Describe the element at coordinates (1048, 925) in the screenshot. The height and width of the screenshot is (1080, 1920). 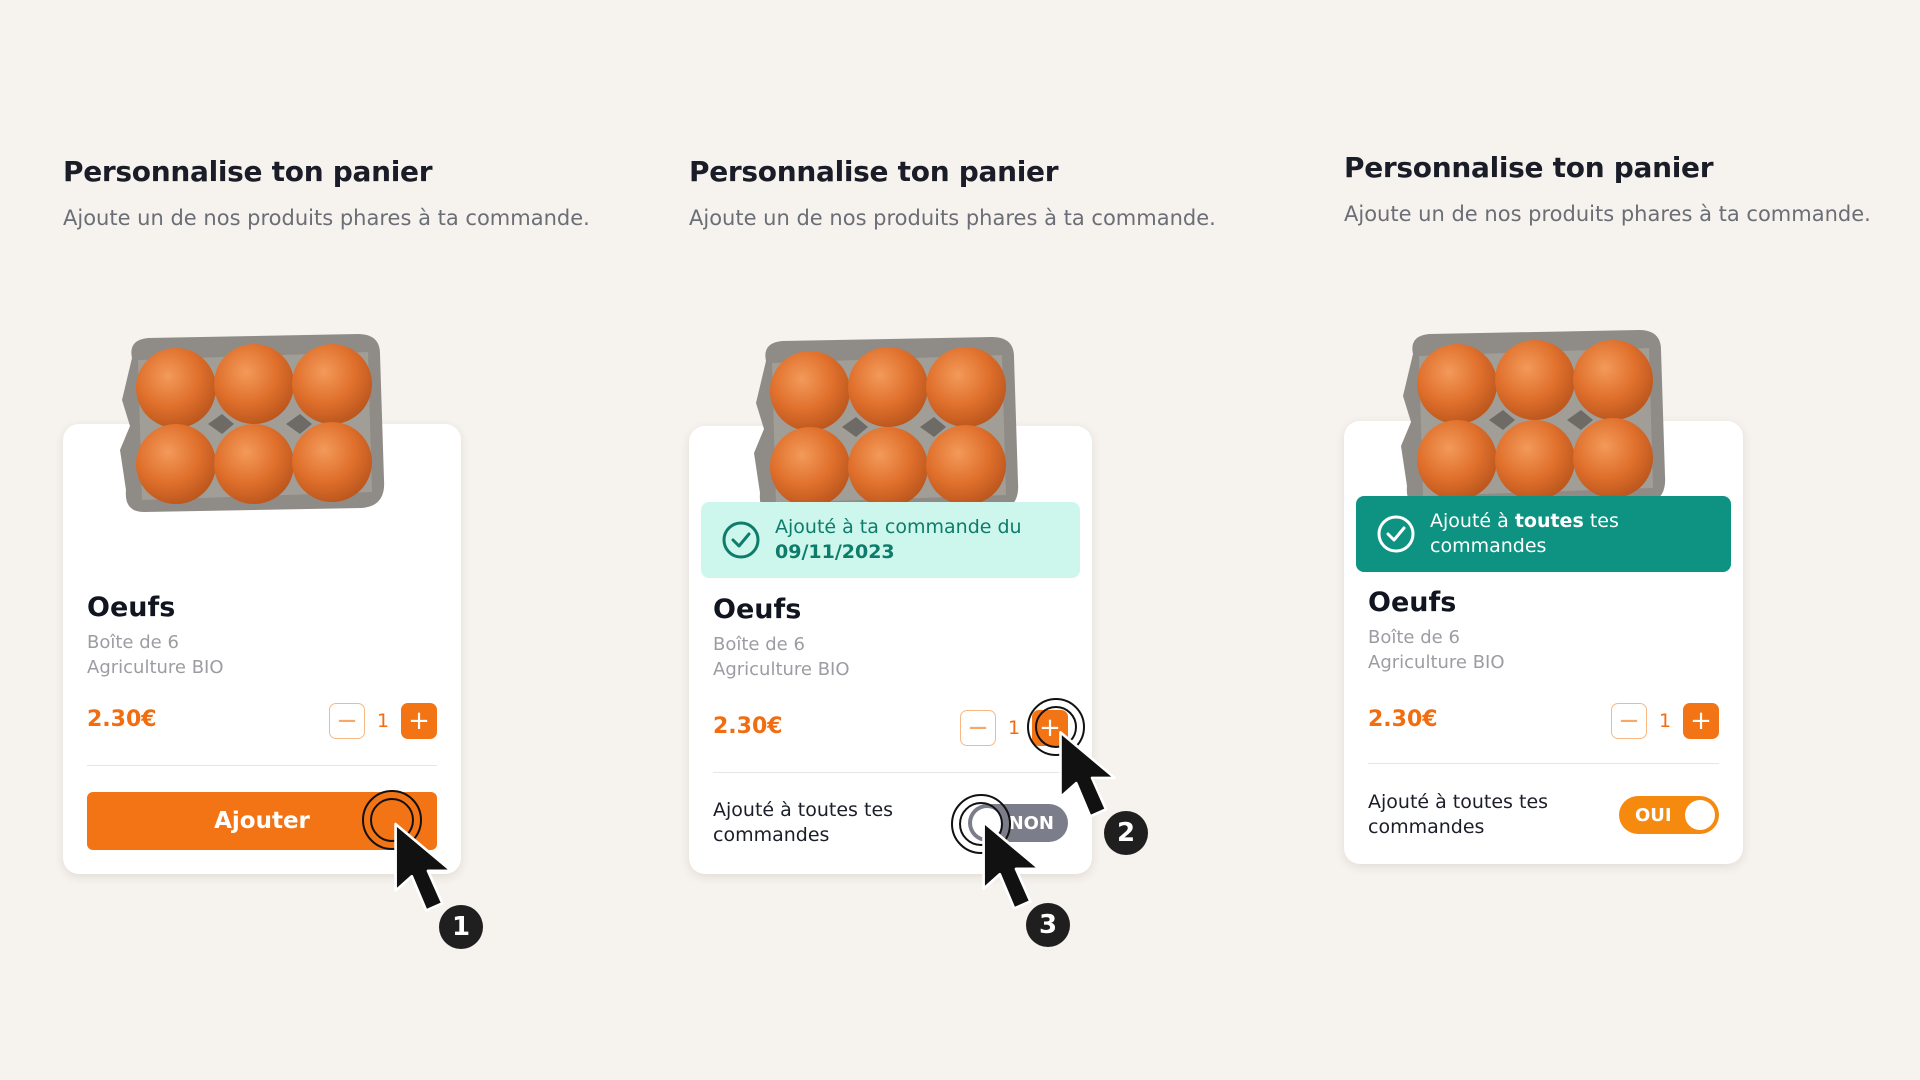
I see `step-number-badge: 3` at that location.